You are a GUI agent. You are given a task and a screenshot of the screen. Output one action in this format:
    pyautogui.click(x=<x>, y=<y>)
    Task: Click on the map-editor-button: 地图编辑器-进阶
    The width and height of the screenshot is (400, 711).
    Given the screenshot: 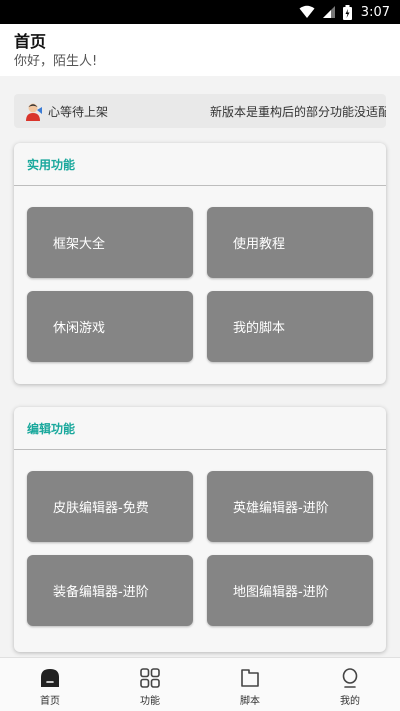 What is the action you would take?
    pyautogui.click(x=290, y=590)
    